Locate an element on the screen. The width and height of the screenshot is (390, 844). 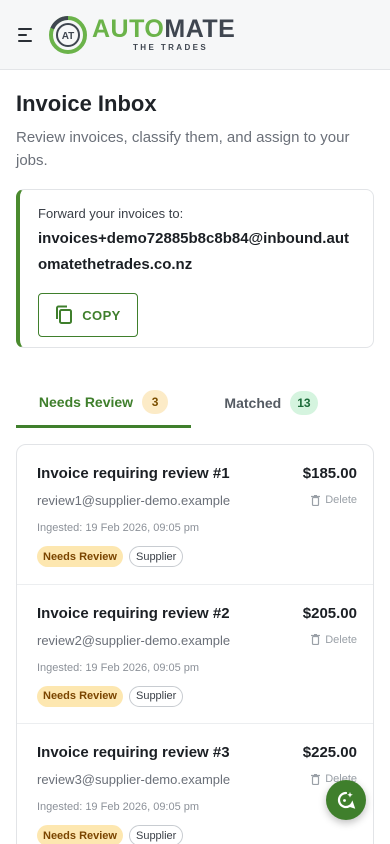
logo-text: AUTOMATE THE TRADES is located at coordinates (163, 34).